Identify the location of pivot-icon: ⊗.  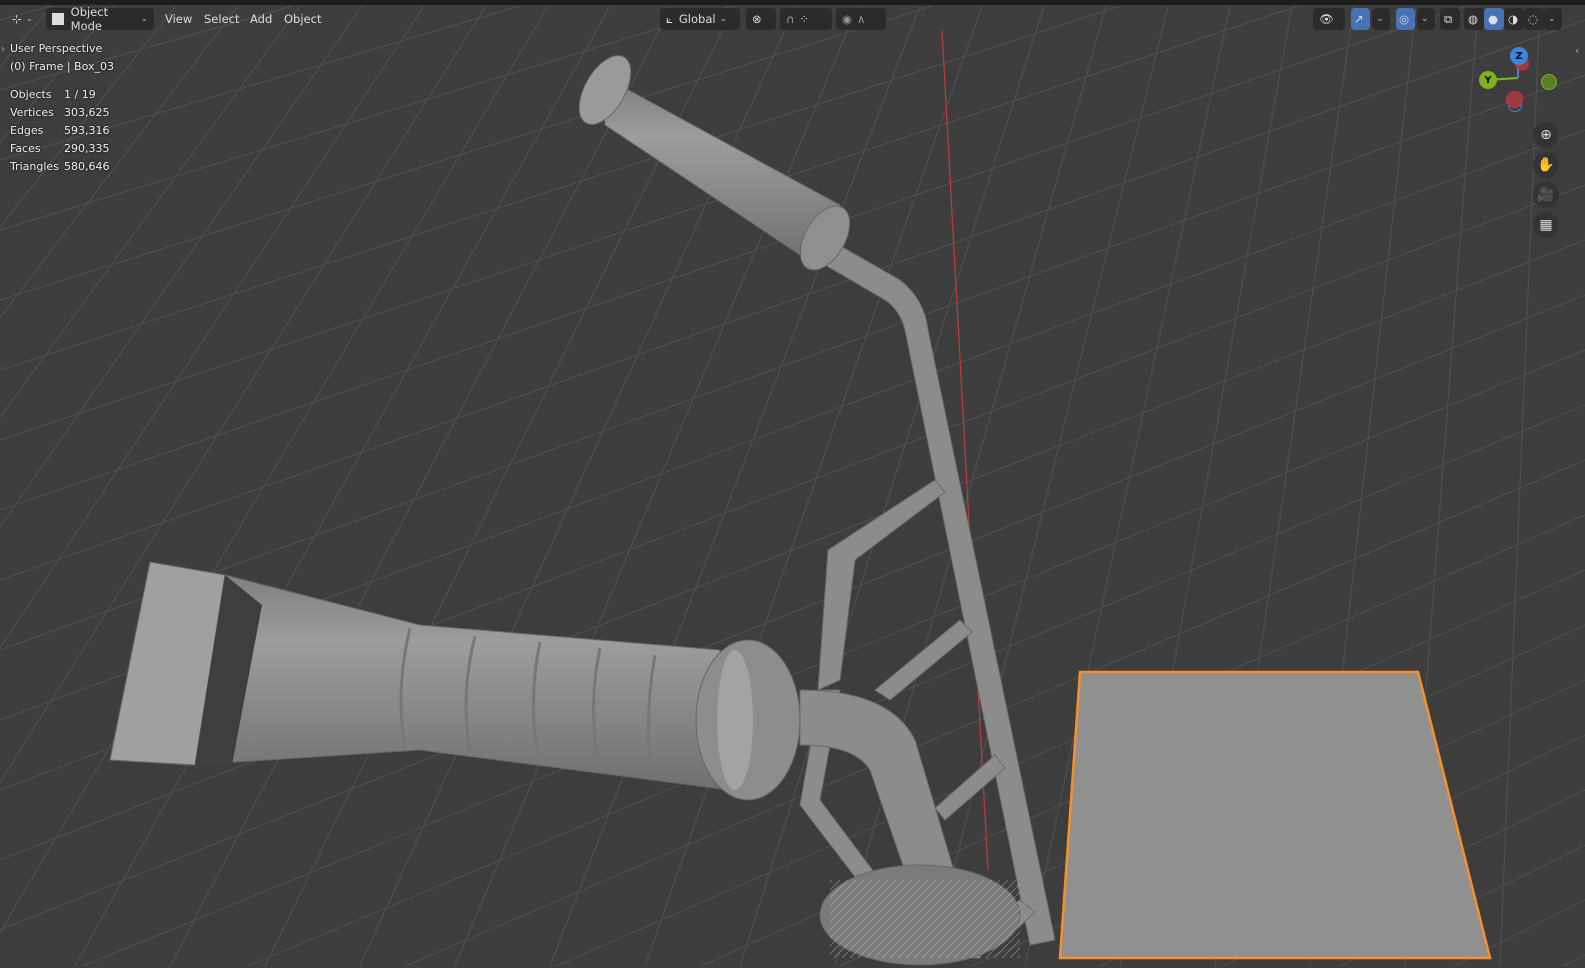
(757, 19).